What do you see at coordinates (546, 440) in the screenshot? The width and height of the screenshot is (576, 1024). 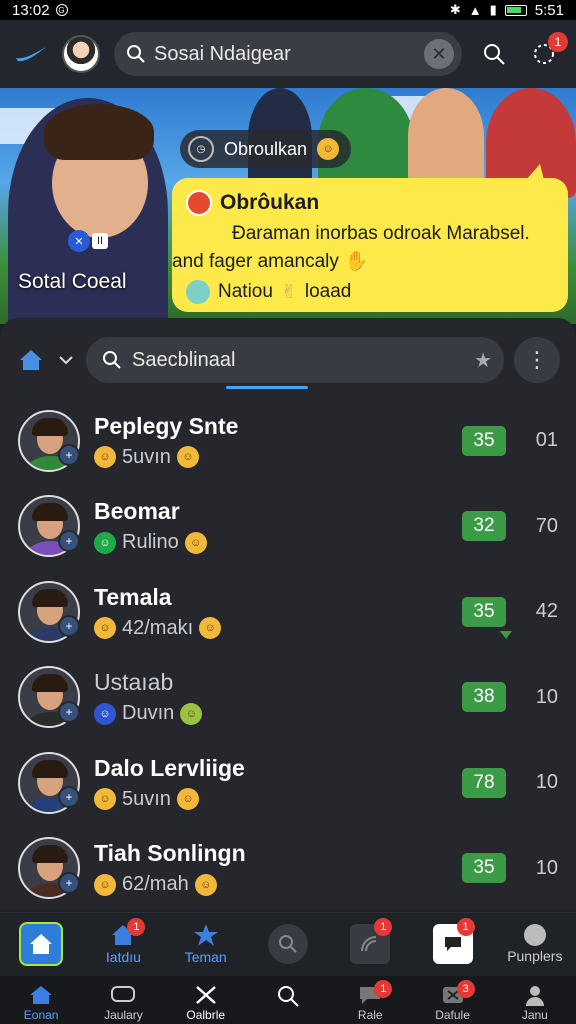 I see `contact-count: 01` at bounding box center [546, 440].